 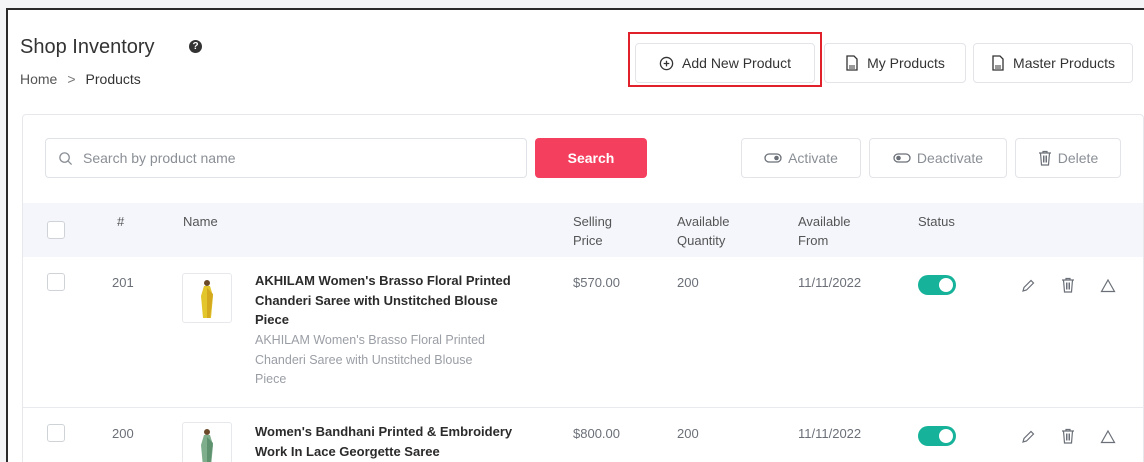 What do you see at coordinates (195, 46) in the screenshot?
I see `help-icon: ?` at bounding box center [195, 46].